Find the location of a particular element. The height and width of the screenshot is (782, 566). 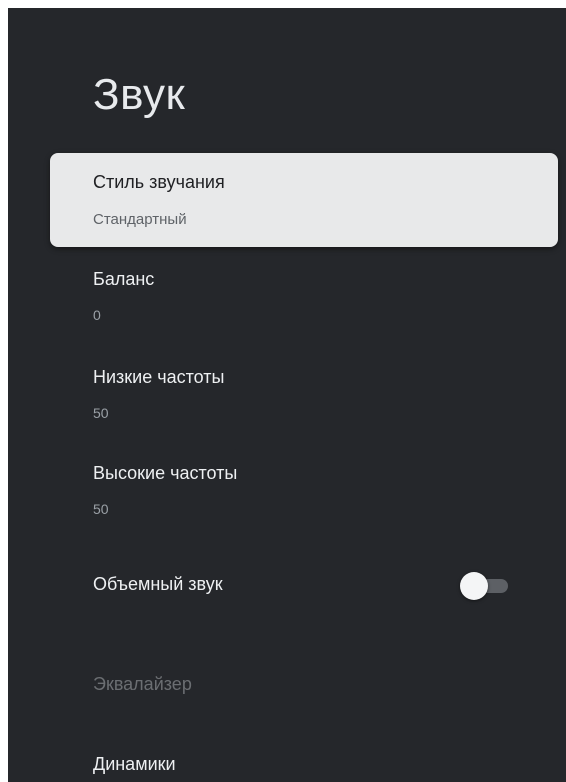

setting-equalizer: Эквалайзер is located at coordinates (304, 688).